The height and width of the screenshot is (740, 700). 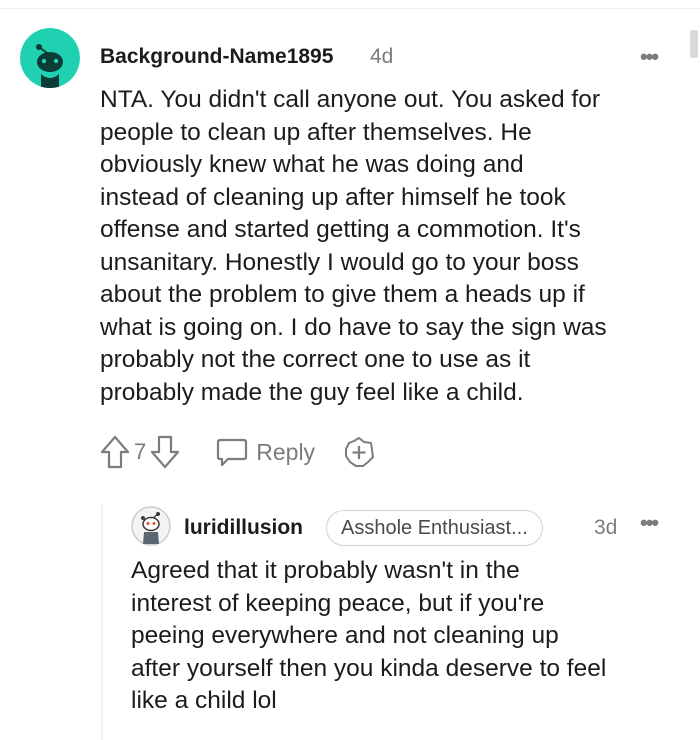 I want to click on top-divider, so click(x=350, y=8).